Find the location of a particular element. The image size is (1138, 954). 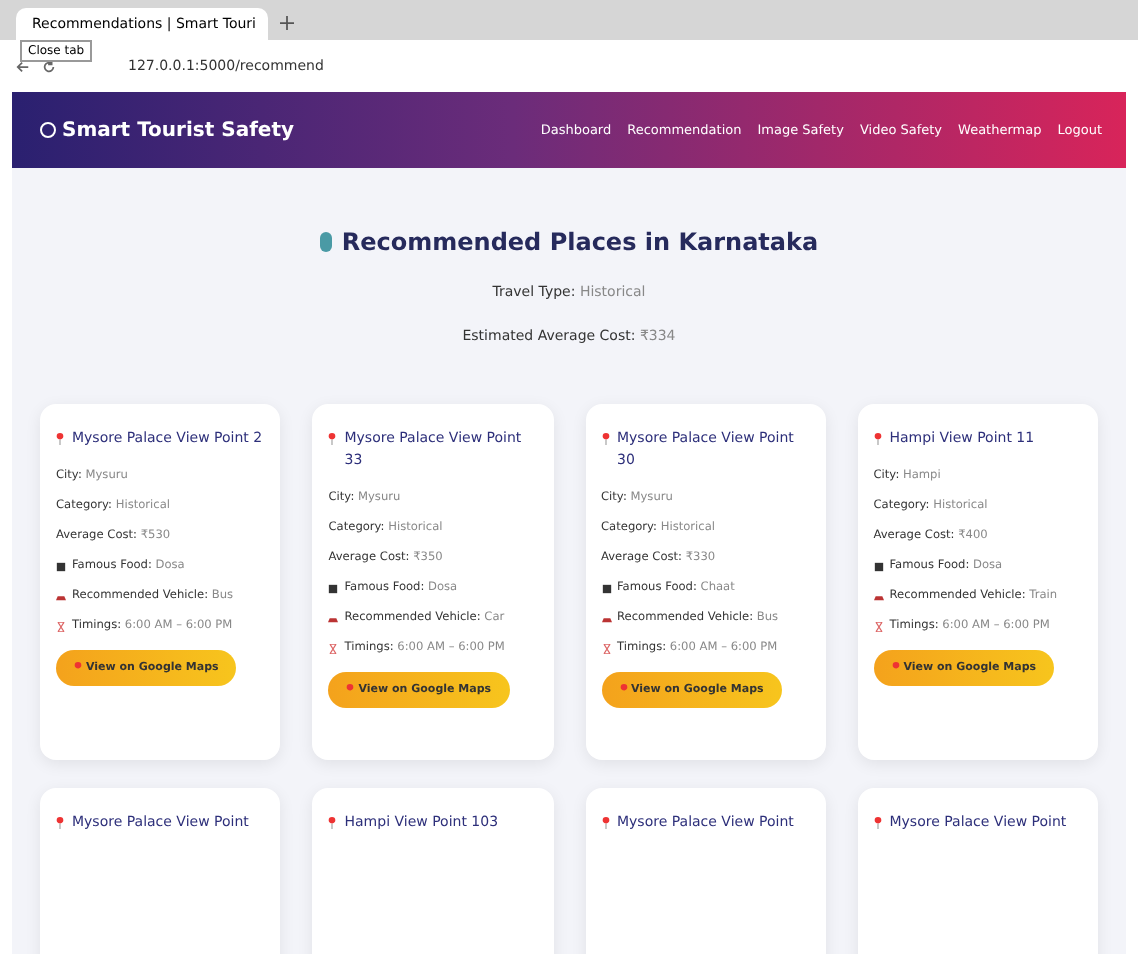

circle-icon is located at coordinates (48, 130).